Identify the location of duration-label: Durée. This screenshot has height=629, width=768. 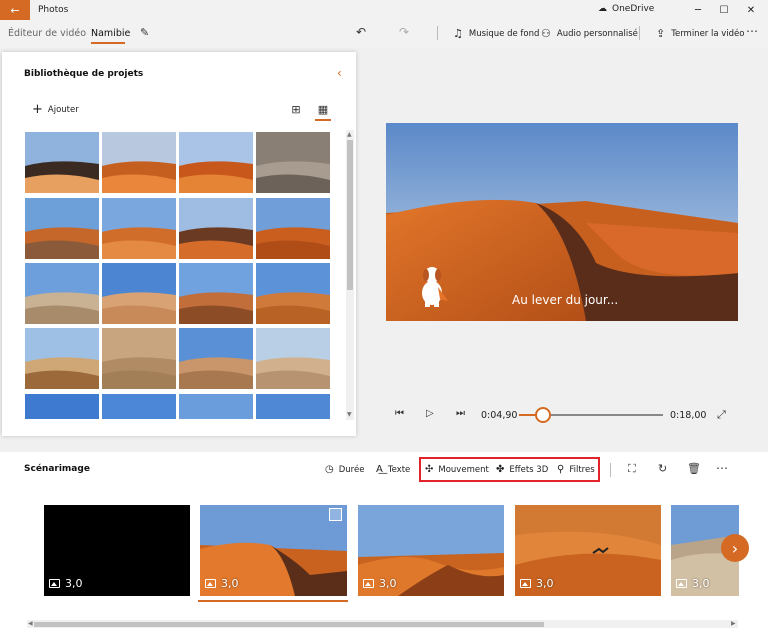
(351, 469).